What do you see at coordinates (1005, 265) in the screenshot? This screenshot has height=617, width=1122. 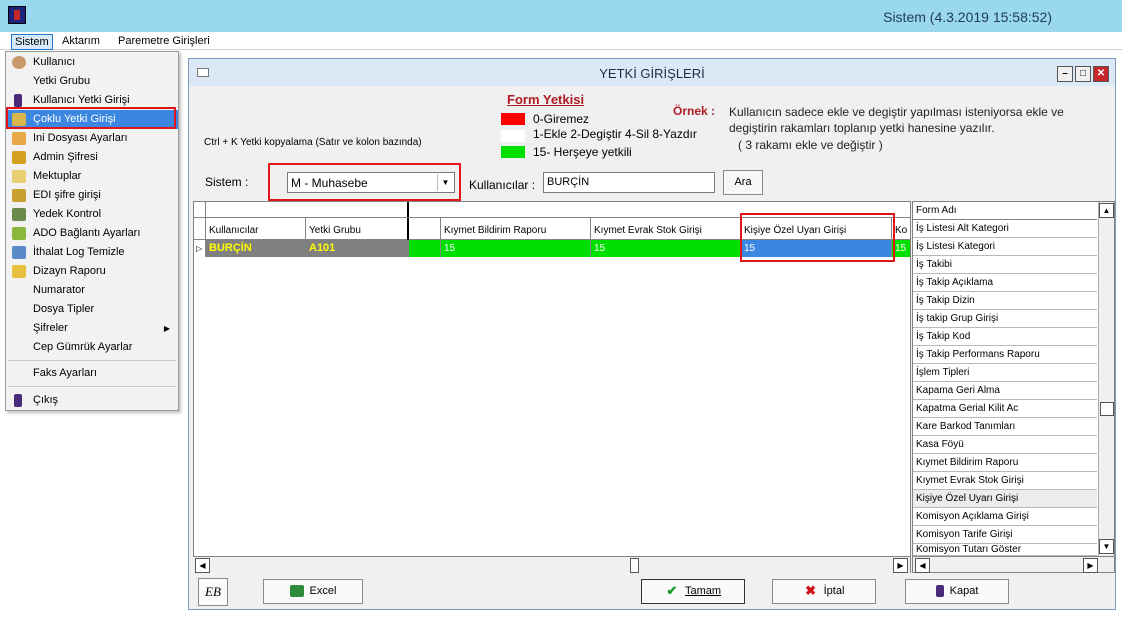 I see `list-item: İş Takibi` at bounding box center [1005, 265].